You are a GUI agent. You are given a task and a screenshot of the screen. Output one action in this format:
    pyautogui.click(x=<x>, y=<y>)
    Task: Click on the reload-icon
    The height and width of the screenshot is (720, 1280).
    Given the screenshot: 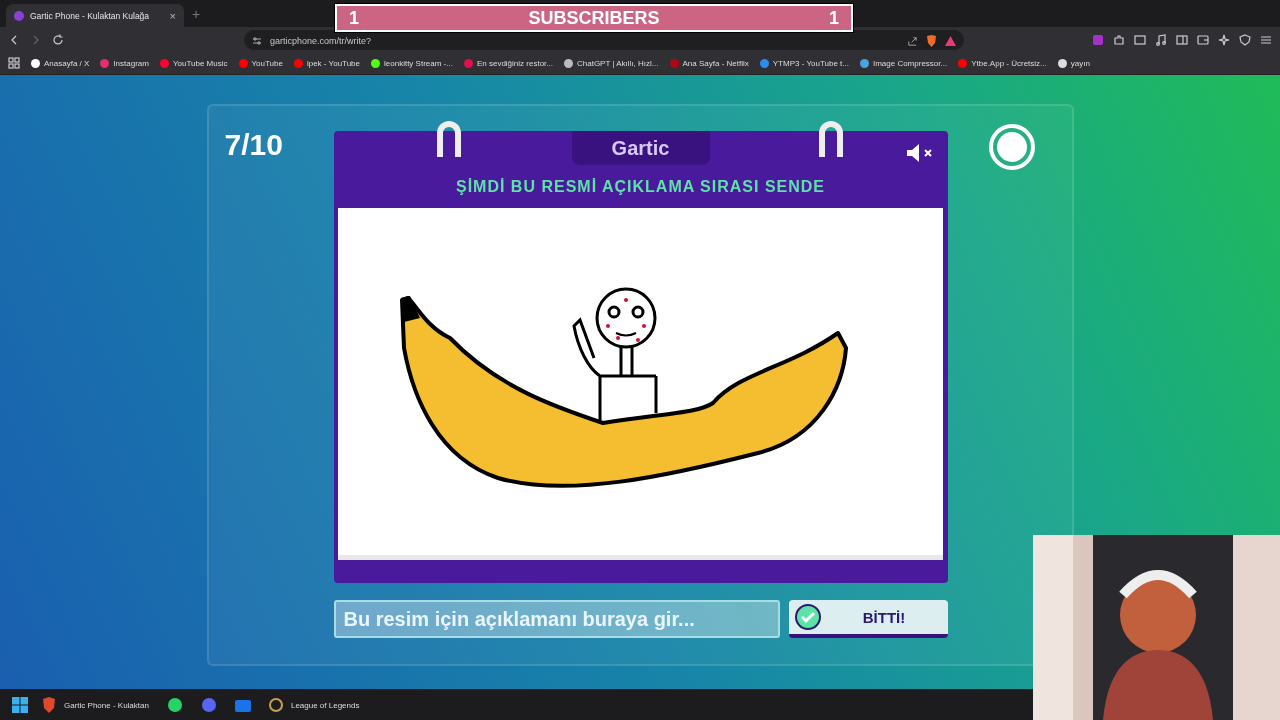 What is the action you would take?
    pyautogui.click(x=58, y=39)
    